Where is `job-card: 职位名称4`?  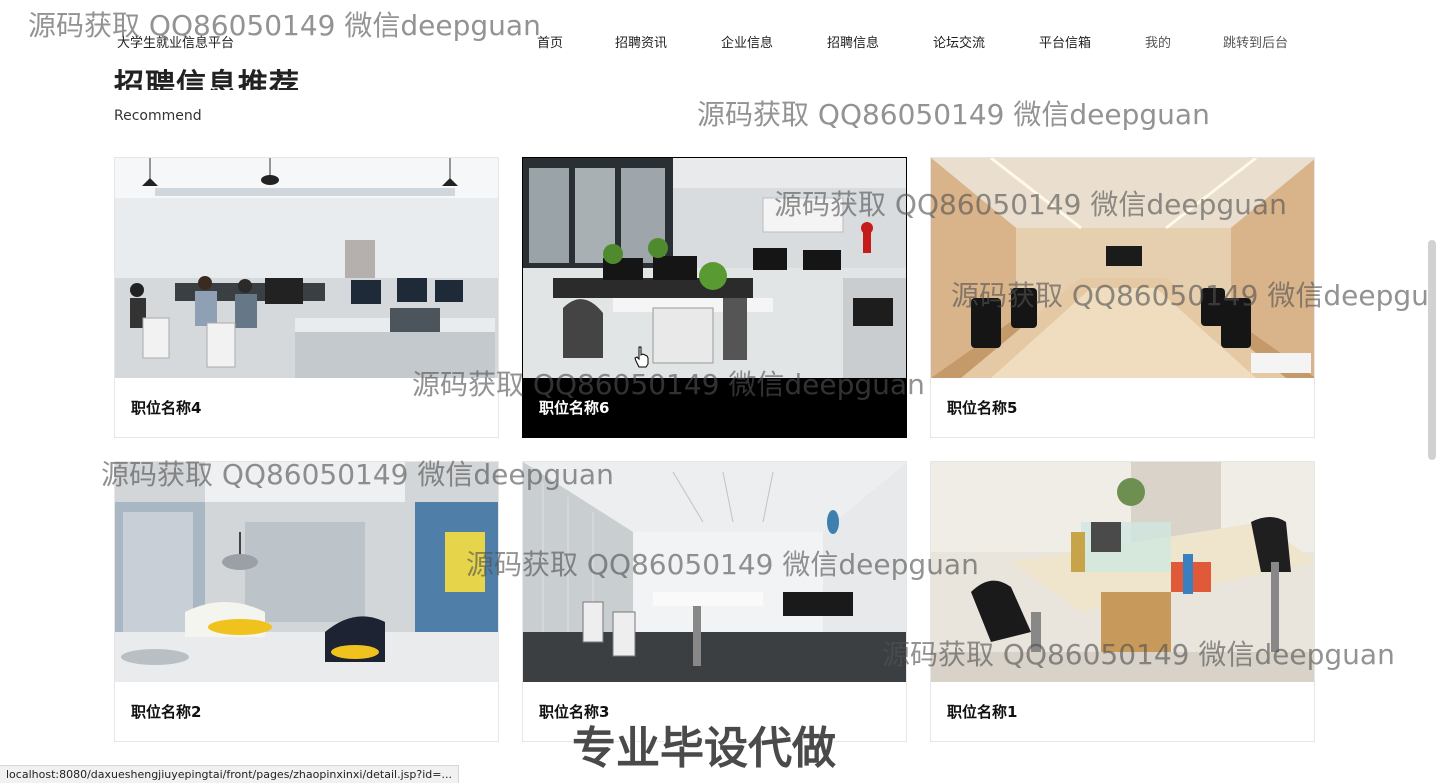 job-card: 职位名称4 is located at coordinates (306, 297).